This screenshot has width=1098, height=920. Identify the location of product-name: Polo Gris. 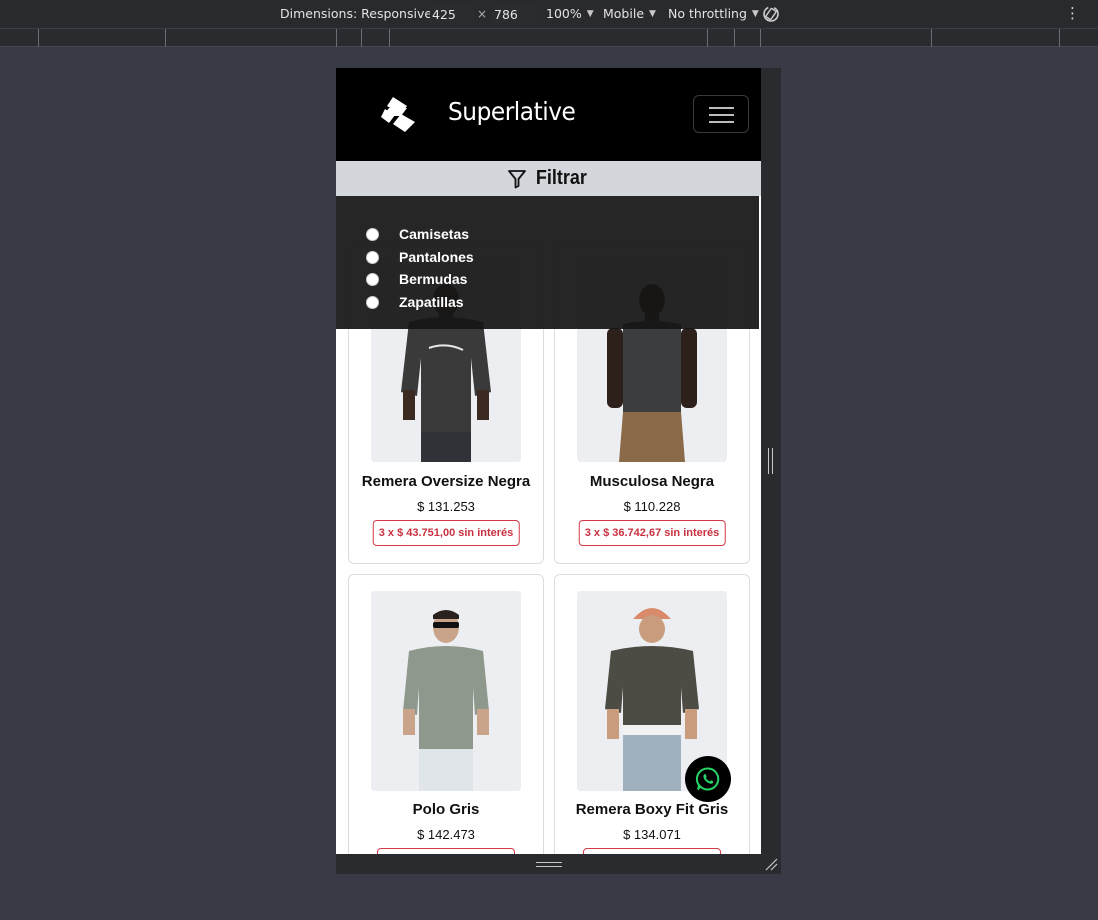
(446, 809).